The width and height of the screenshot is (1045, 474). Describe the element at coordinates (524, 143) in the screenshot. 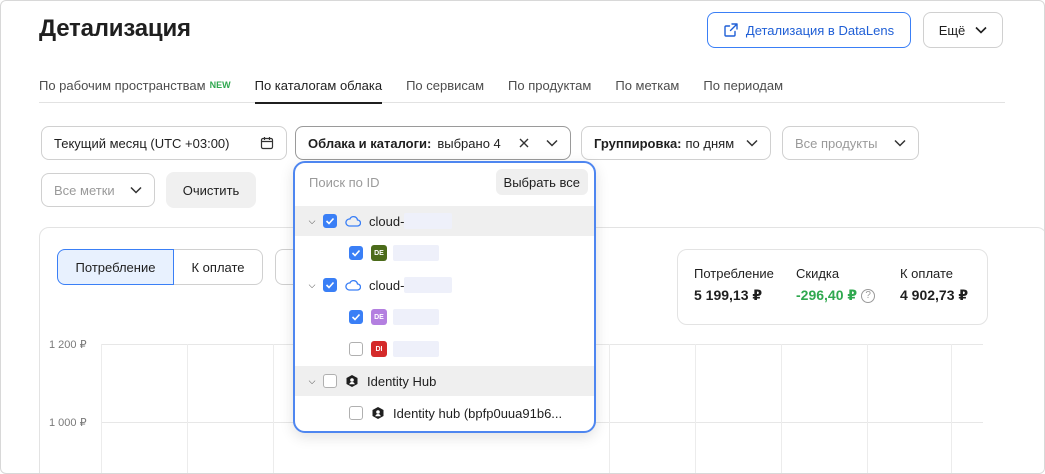

I see `clear-icon` at that location.